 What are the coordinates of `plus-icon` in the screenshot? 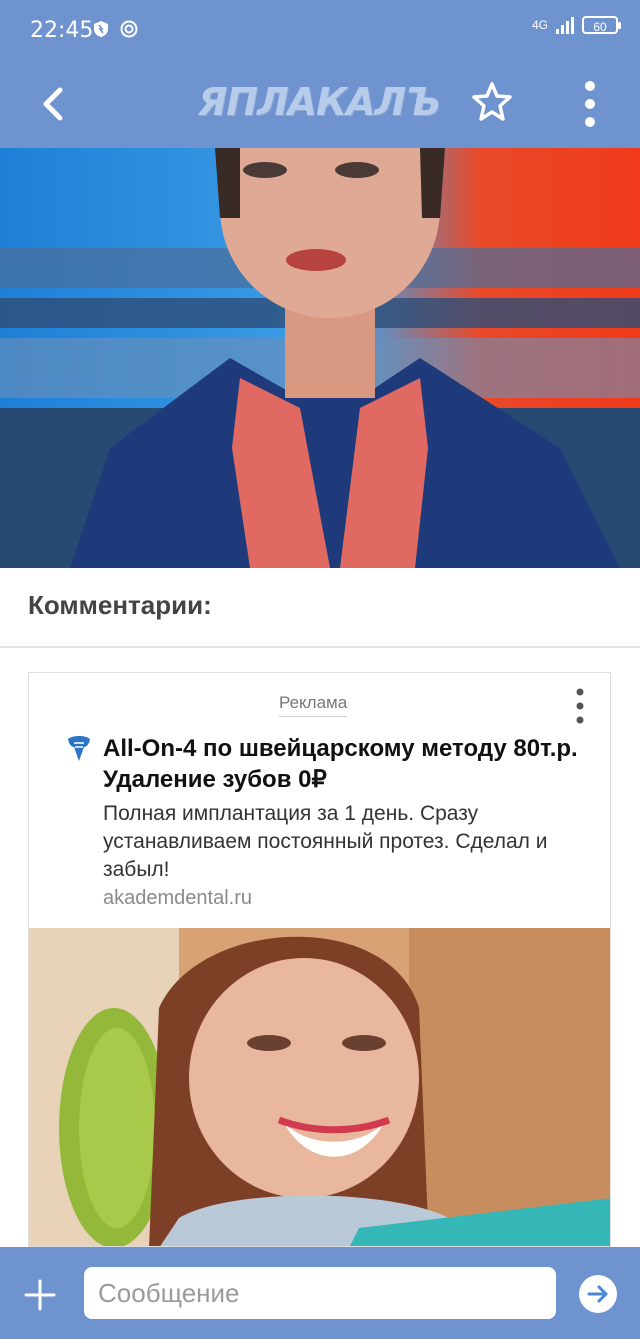 It's located at (40, 1295).